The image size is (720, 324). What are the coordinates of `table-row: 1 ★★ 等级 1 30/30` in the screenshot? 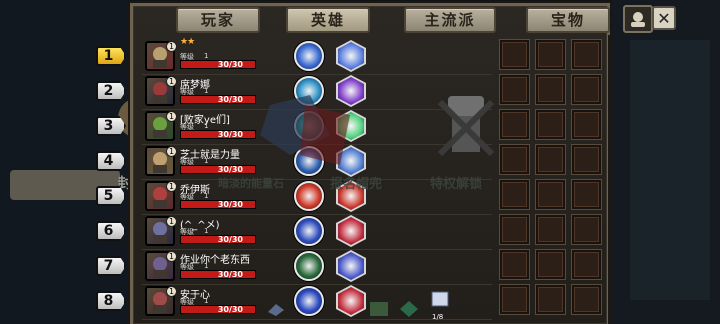 It's located at (317, 56).